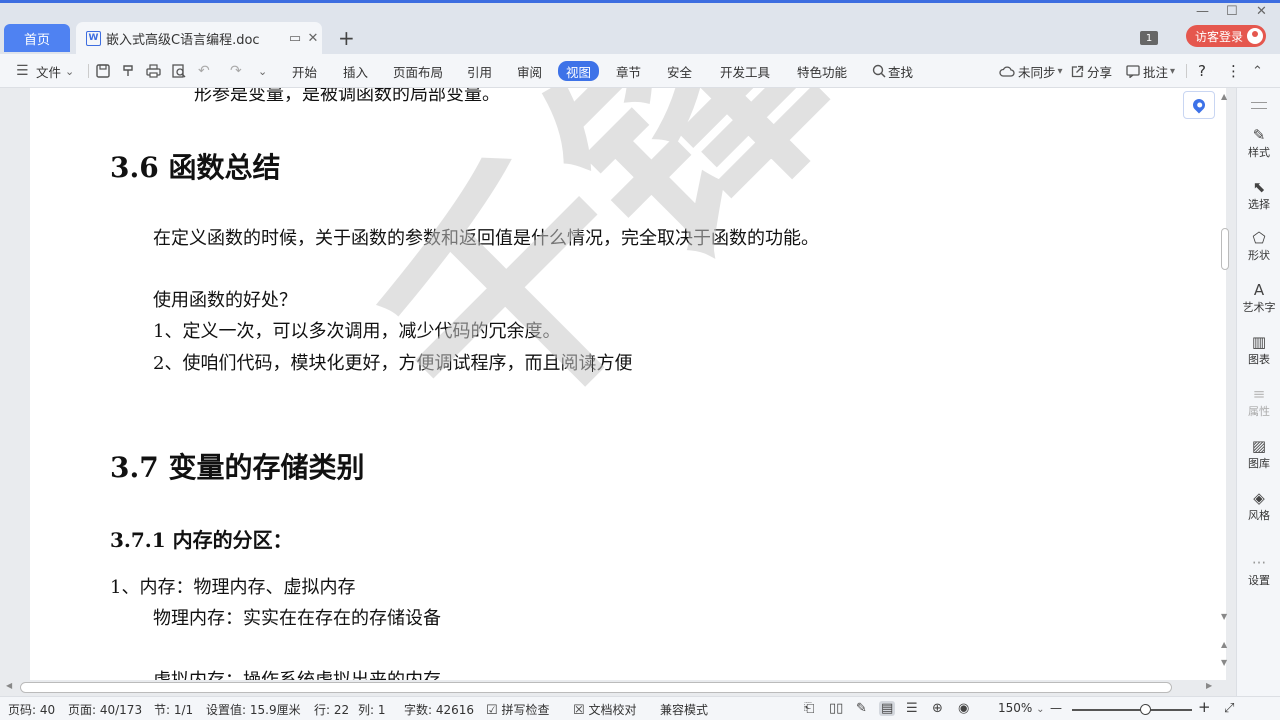 The height and width of the screenshot is (720, 1280). Describe the element at coordinates (128, 71) in the screenshot. I see `format-painter-icon` at that location.